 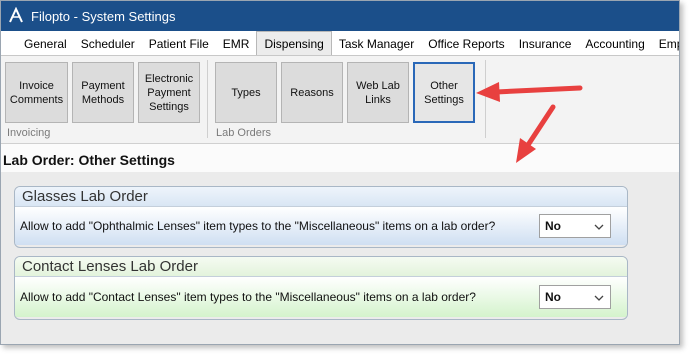 I want to click on reasons-button: Reasons, so click(x=312, y=92).